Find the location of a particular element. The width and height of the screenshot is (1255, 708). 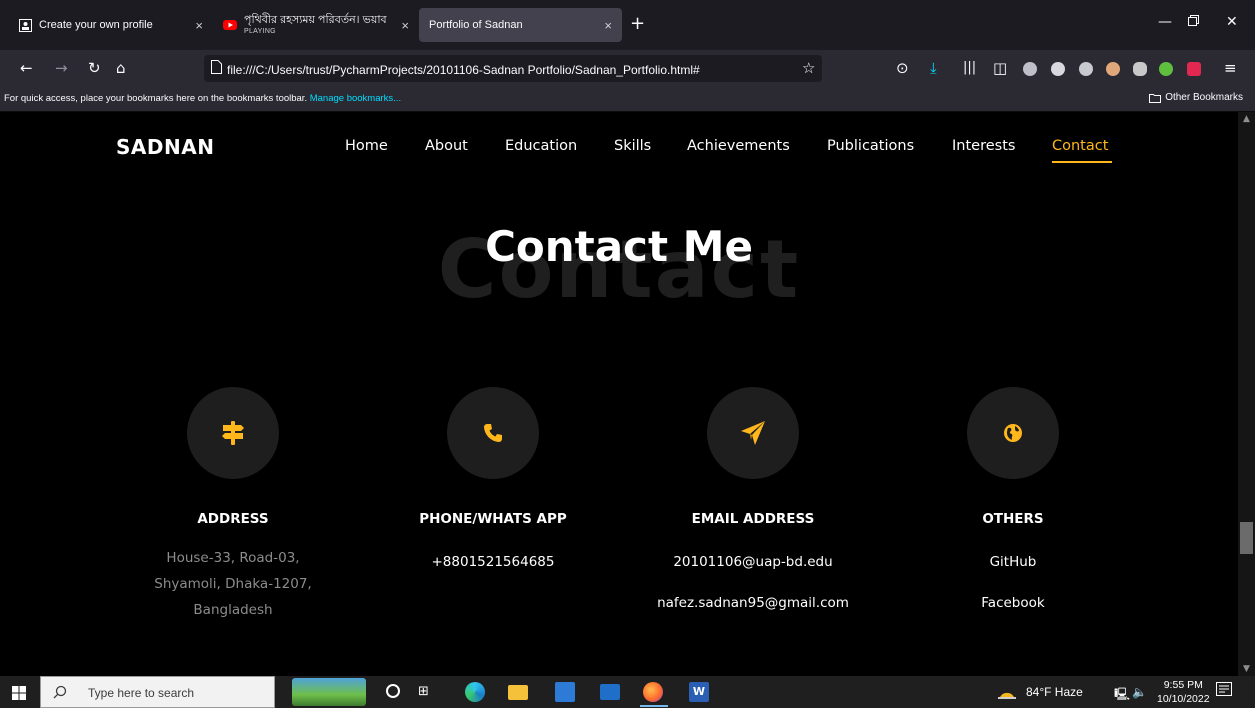

volume-icon: 🔈 is located at coordinates (1139, 692).